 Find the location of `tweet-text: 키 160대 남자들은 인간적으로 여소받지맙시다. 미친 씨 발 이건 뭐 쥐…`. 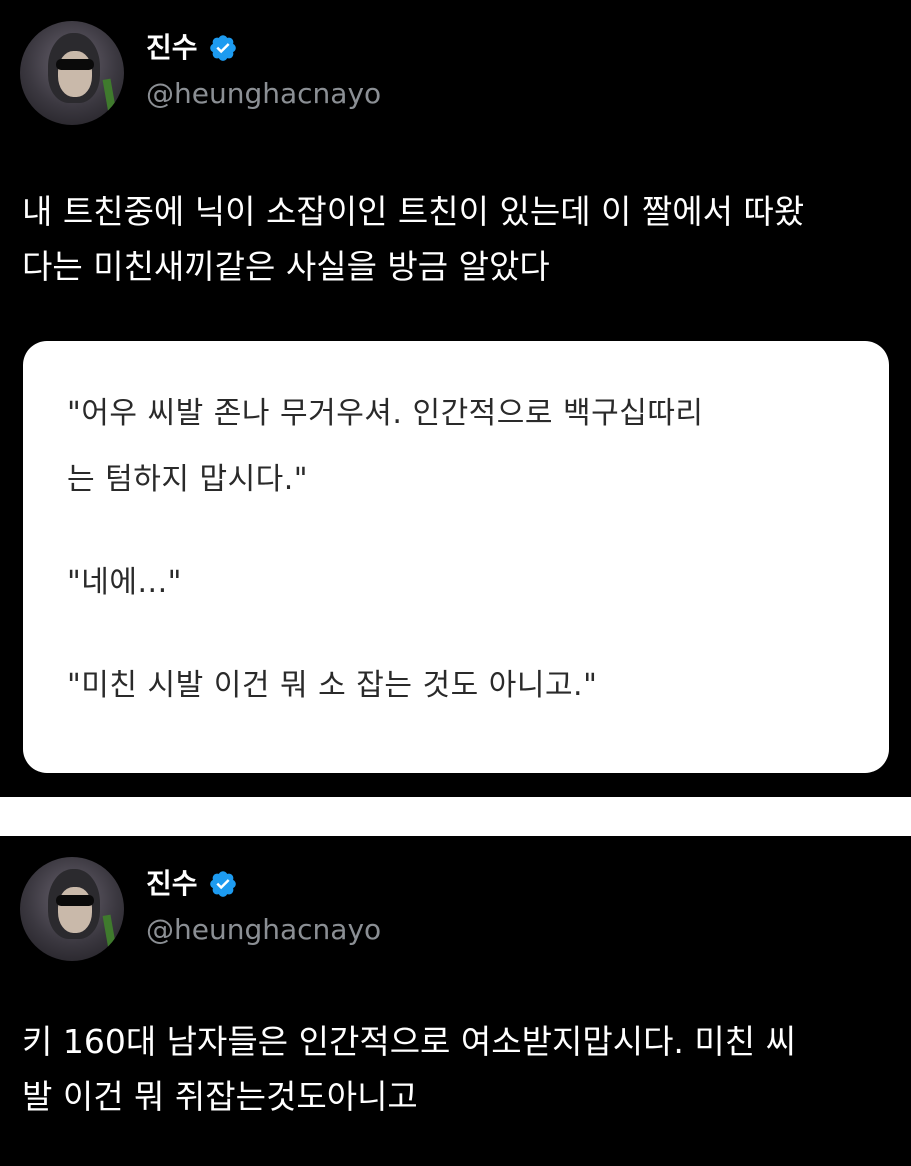

tweet-text: 키 160대 남자들은 인간적으로 여소받지맙시다. 미친 씨 발 이건 뭐 쥐… is located at coordinates (409, 1069).